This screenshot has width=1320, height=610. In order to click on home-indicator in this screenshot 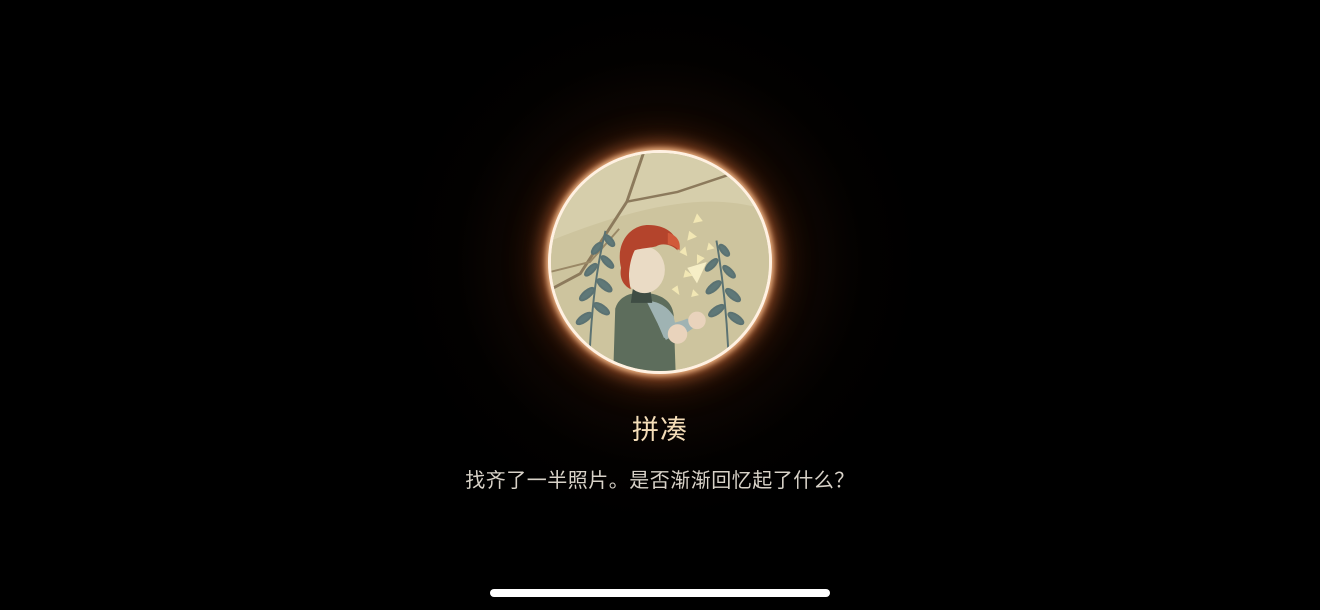, I will do `click(660, 593)`.